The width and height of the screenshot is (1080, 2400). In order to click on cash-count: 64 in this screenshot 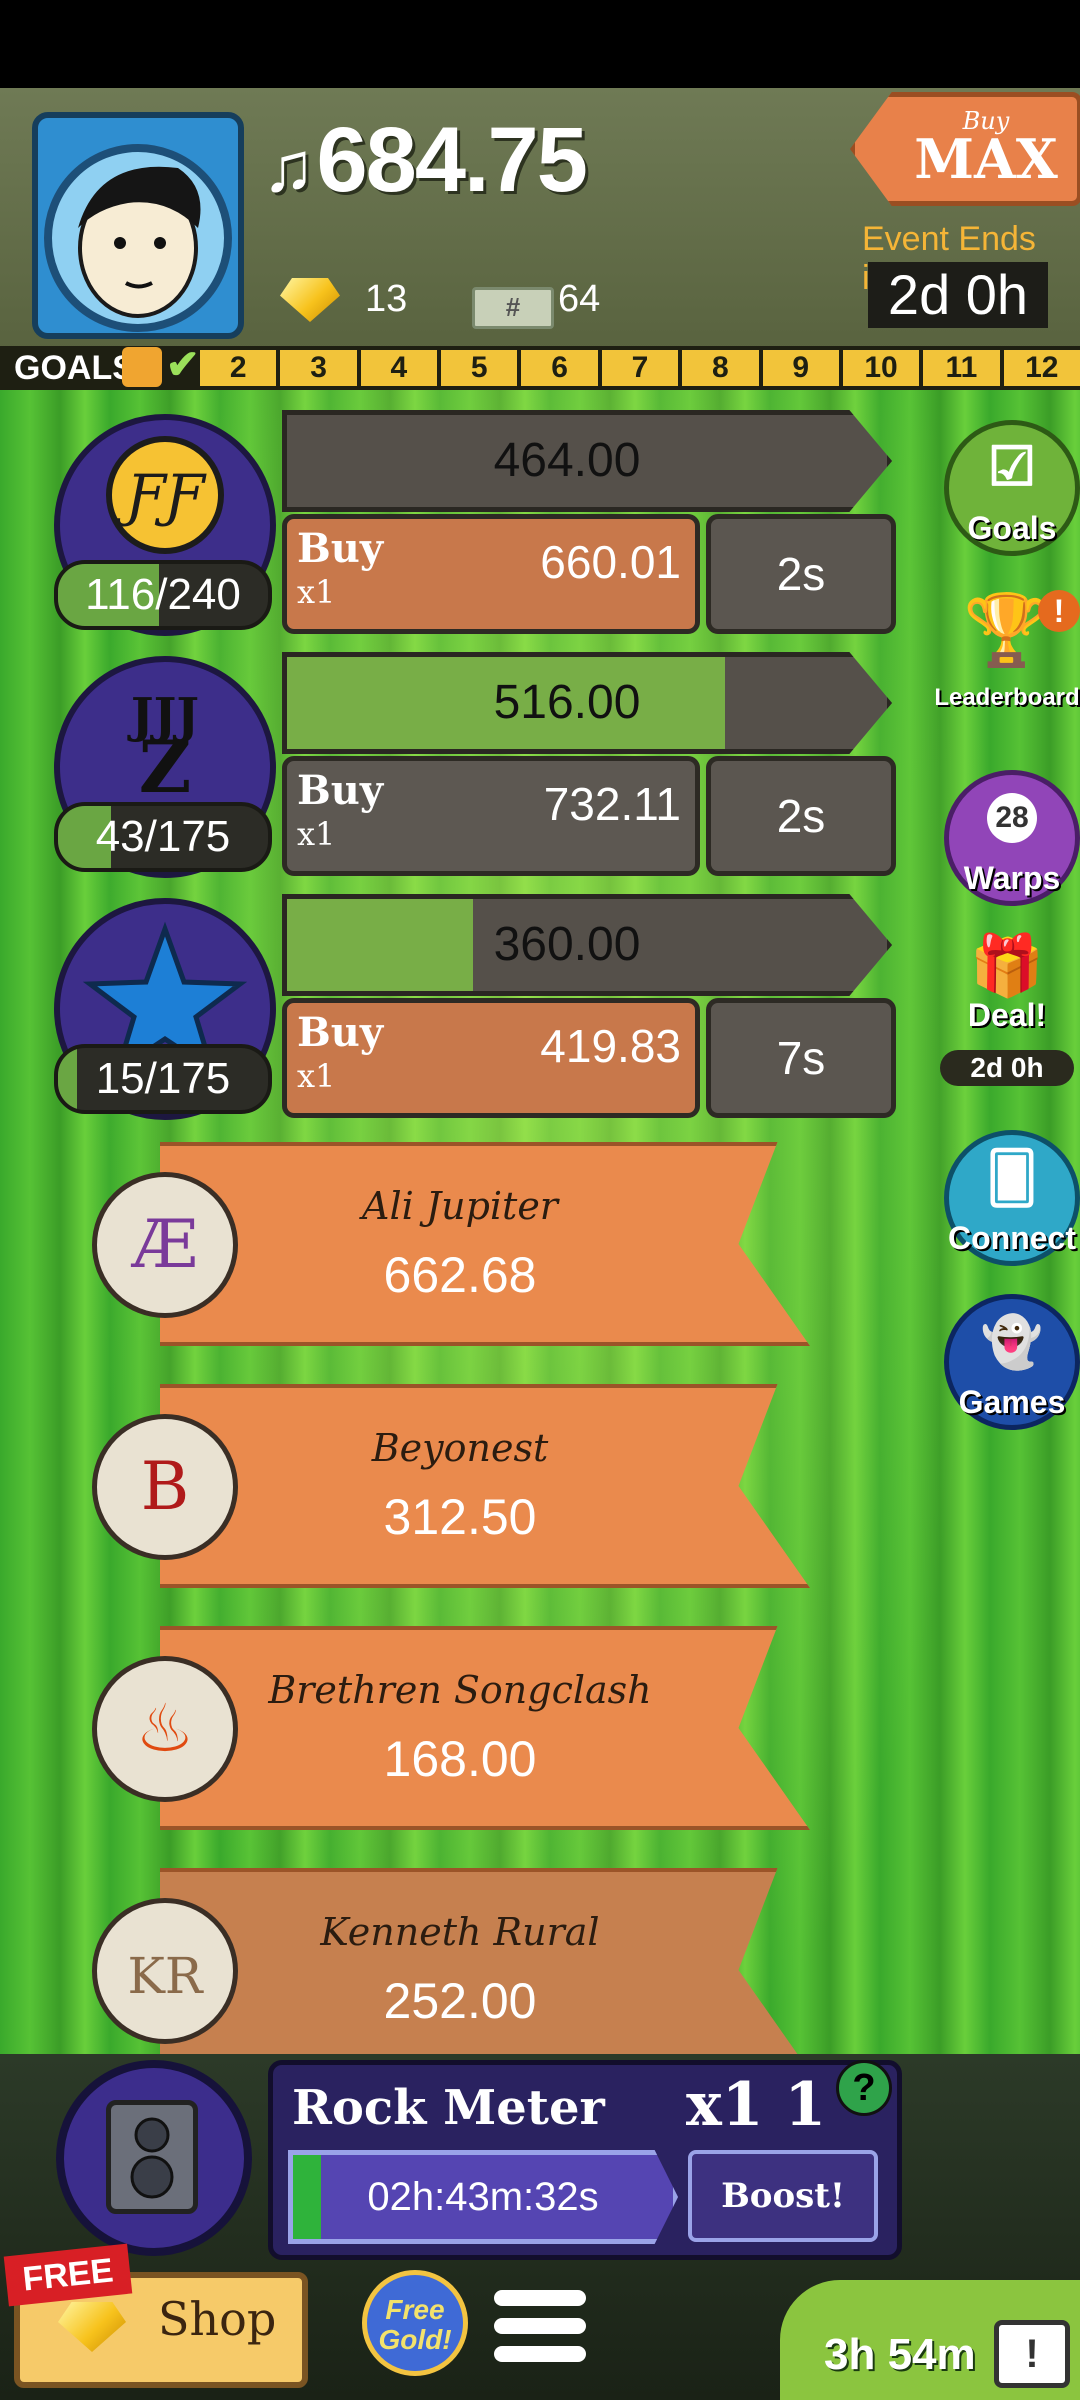, I will do `click(579, 299)`.